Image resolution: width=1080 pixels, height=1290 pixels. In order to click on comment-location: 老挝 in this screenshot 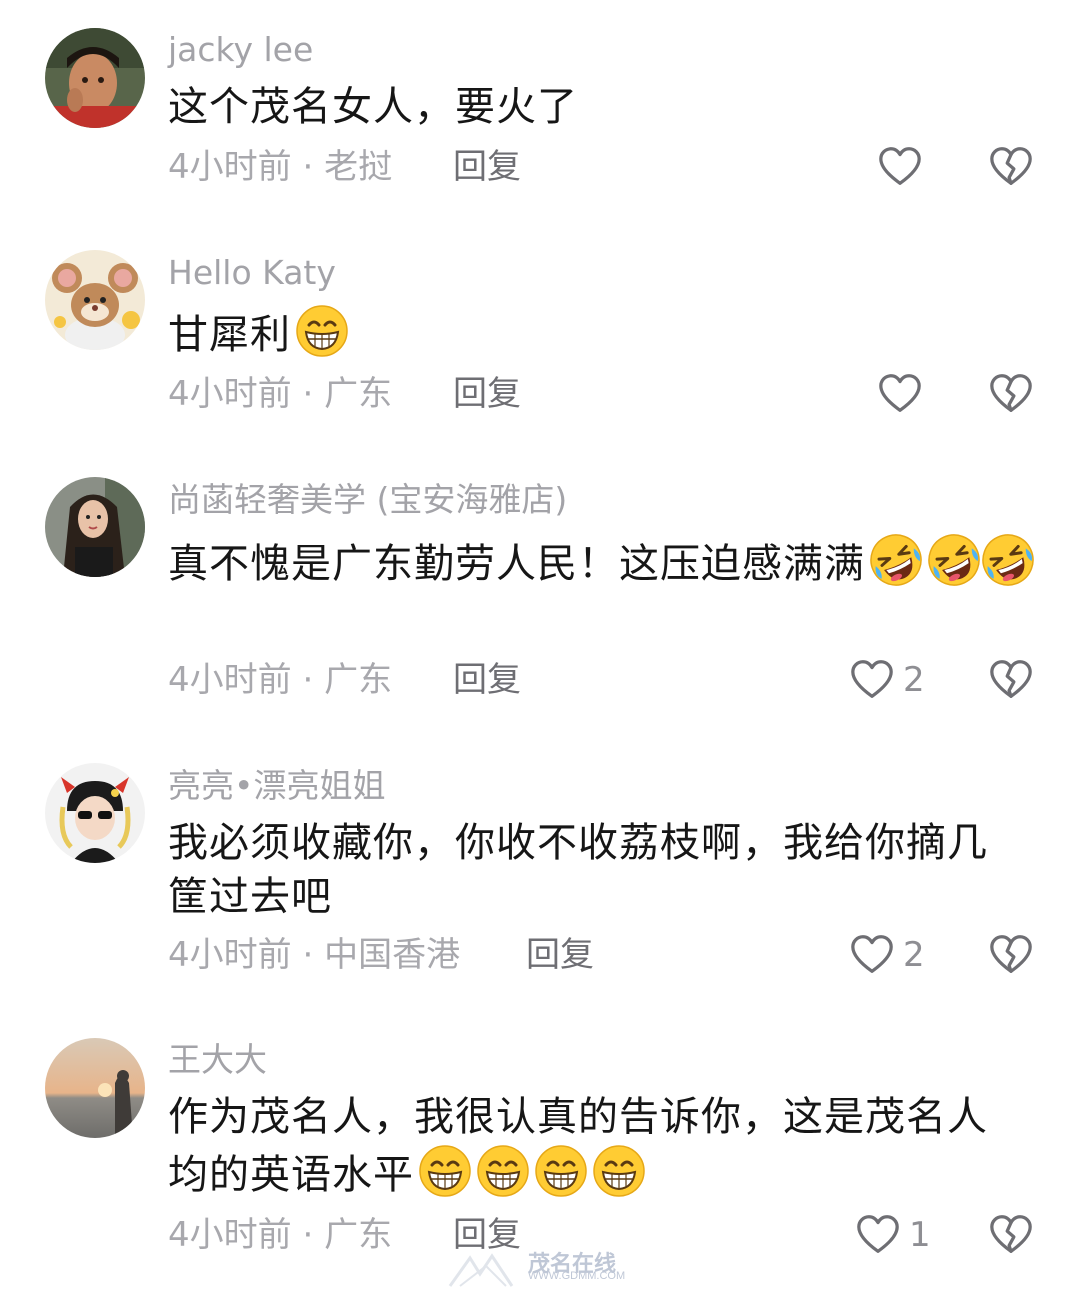, I will do `click(358, 167)`.